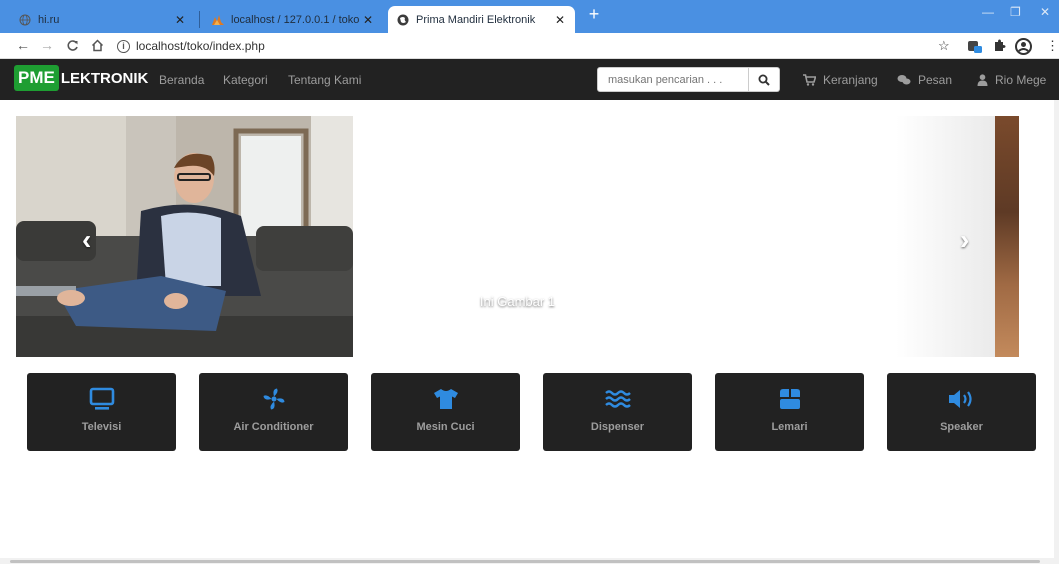 The width and height of the screenshot is (1059, 564). I want to click on puzzle-icon, so click(999, 46).